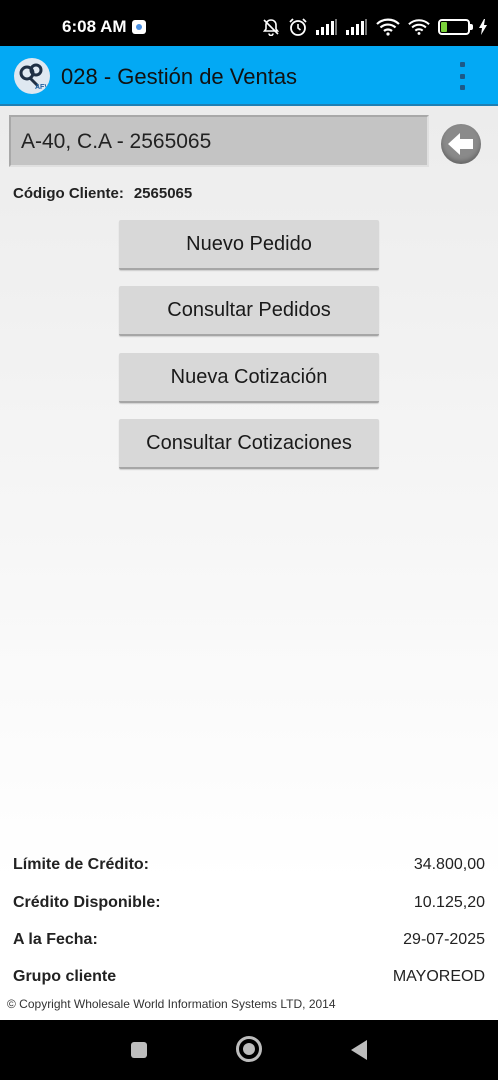 This screenshot has width=498, height=1080. I want to click on date-row: A la Fecha: 29-07-2025, so click(249, 943).